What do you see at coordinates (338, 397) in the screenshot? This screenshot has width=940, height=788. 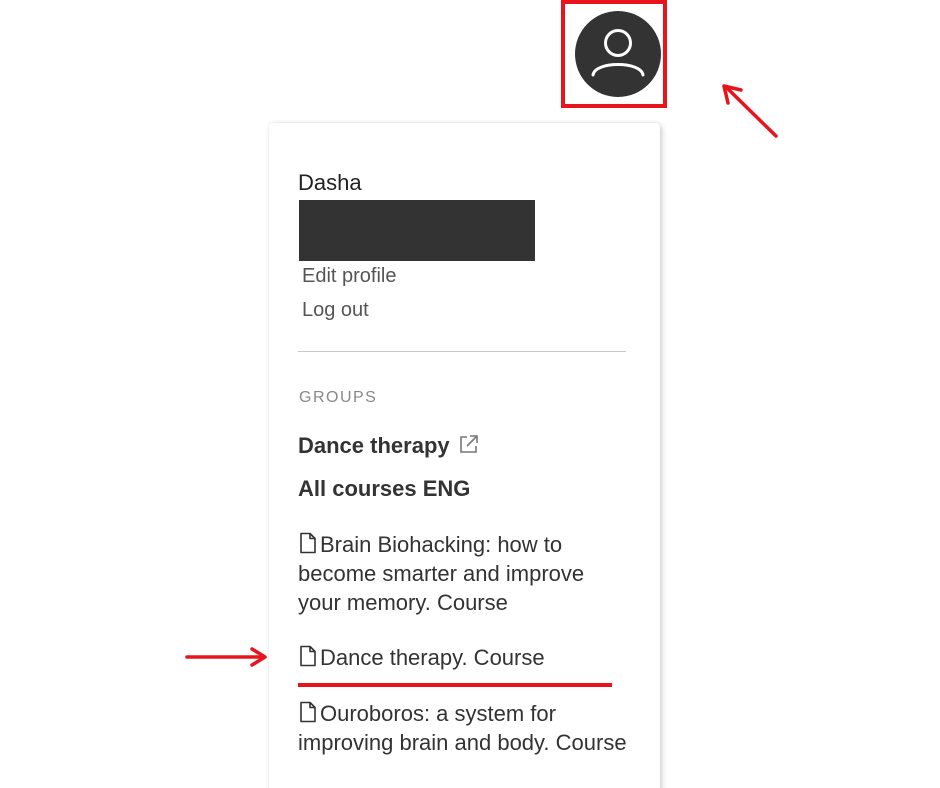 I see `groups-heading: GROUPS` at bounding box center [338, 397].